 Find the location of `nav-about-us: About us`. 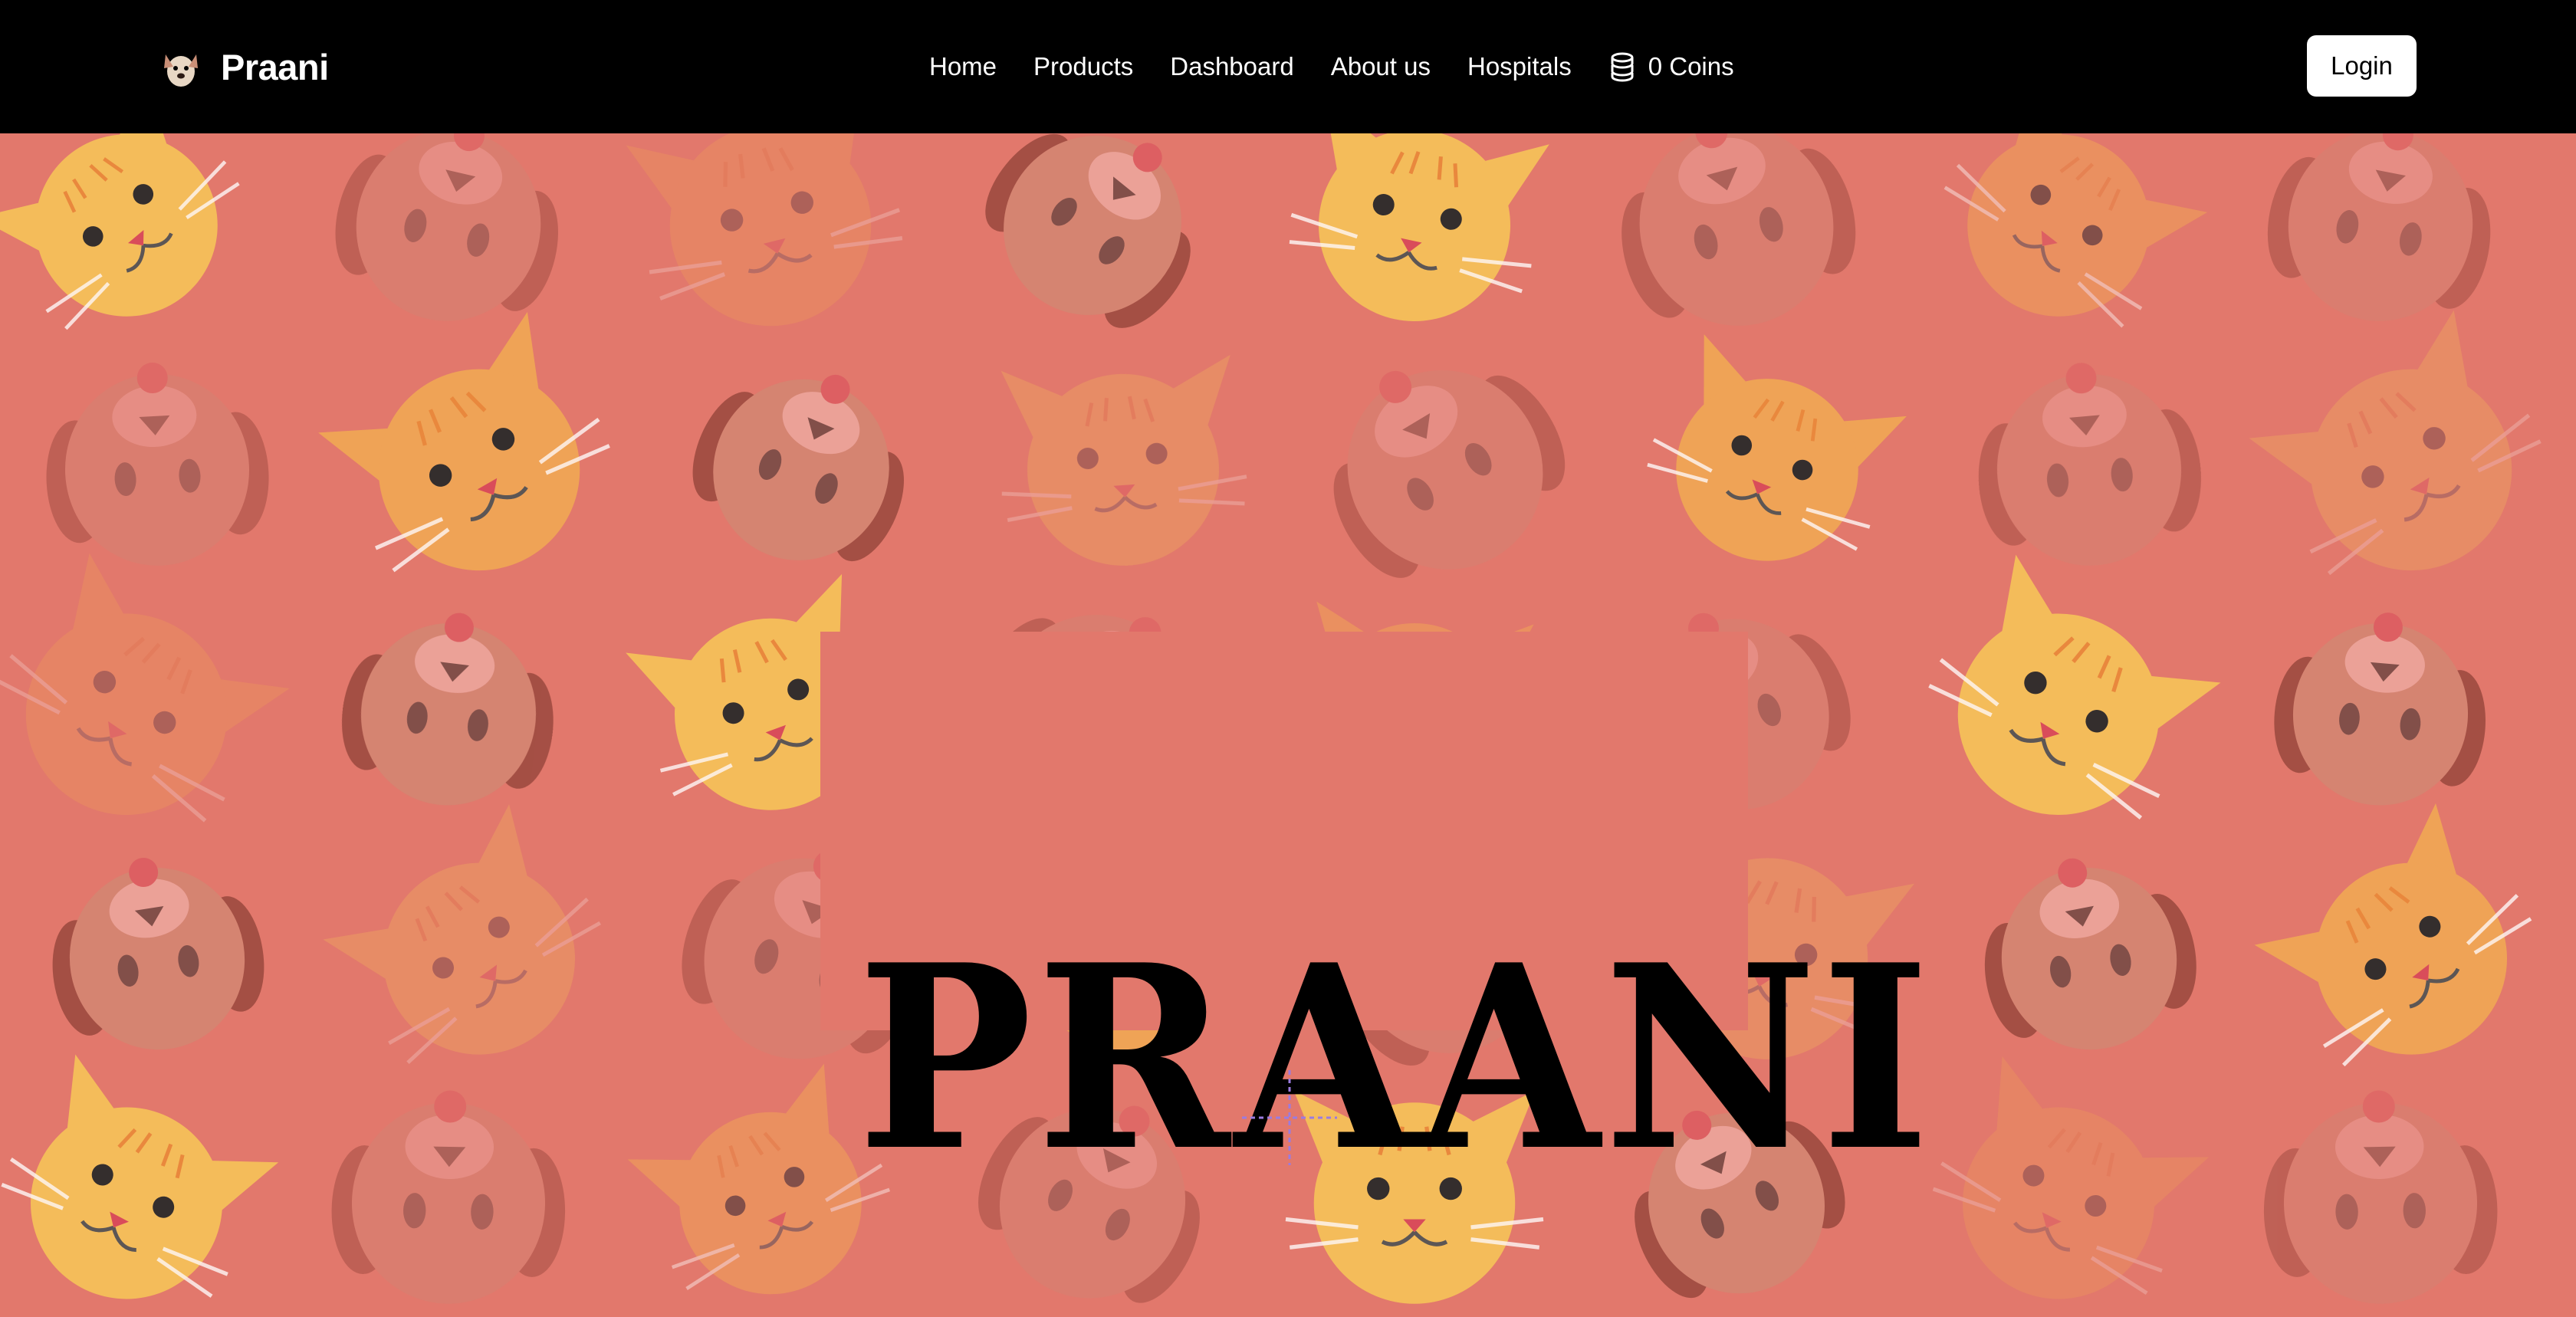

nav-about-us: About us is located at coordinates (1381, 66).